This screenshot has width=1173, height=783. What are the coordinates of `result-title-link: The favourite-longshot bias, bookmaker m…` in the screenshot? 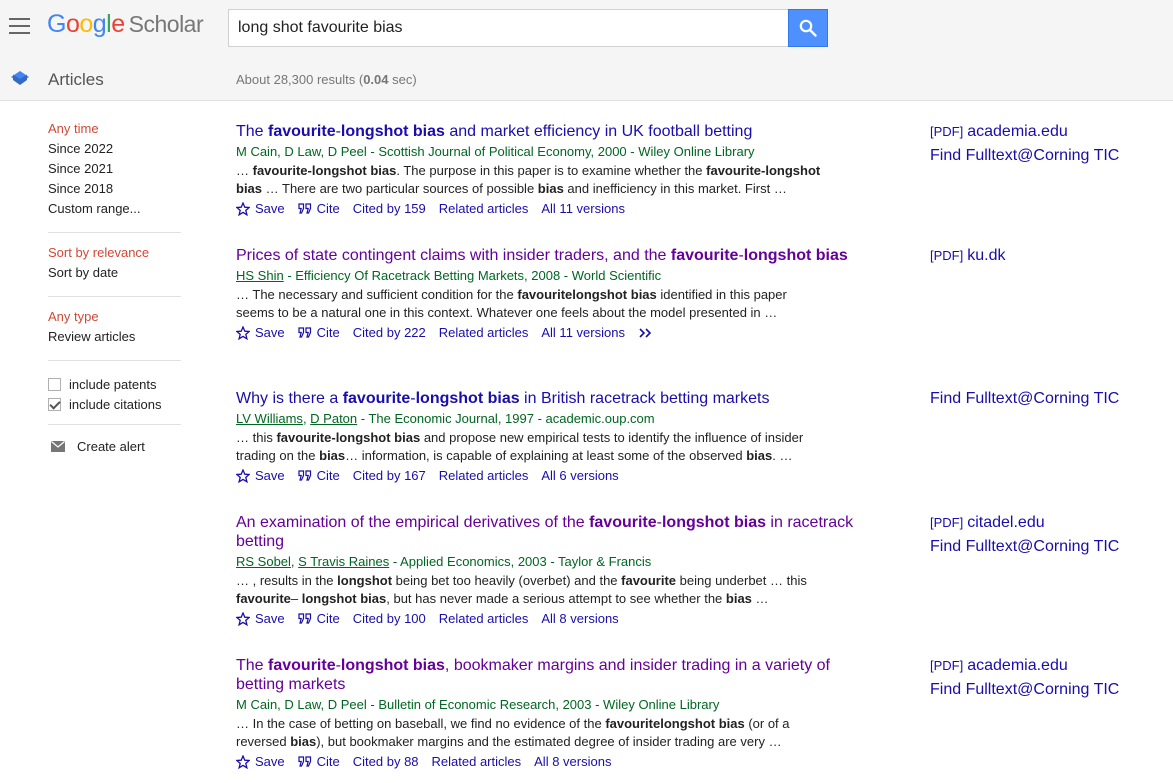 It's located at (556, 675).